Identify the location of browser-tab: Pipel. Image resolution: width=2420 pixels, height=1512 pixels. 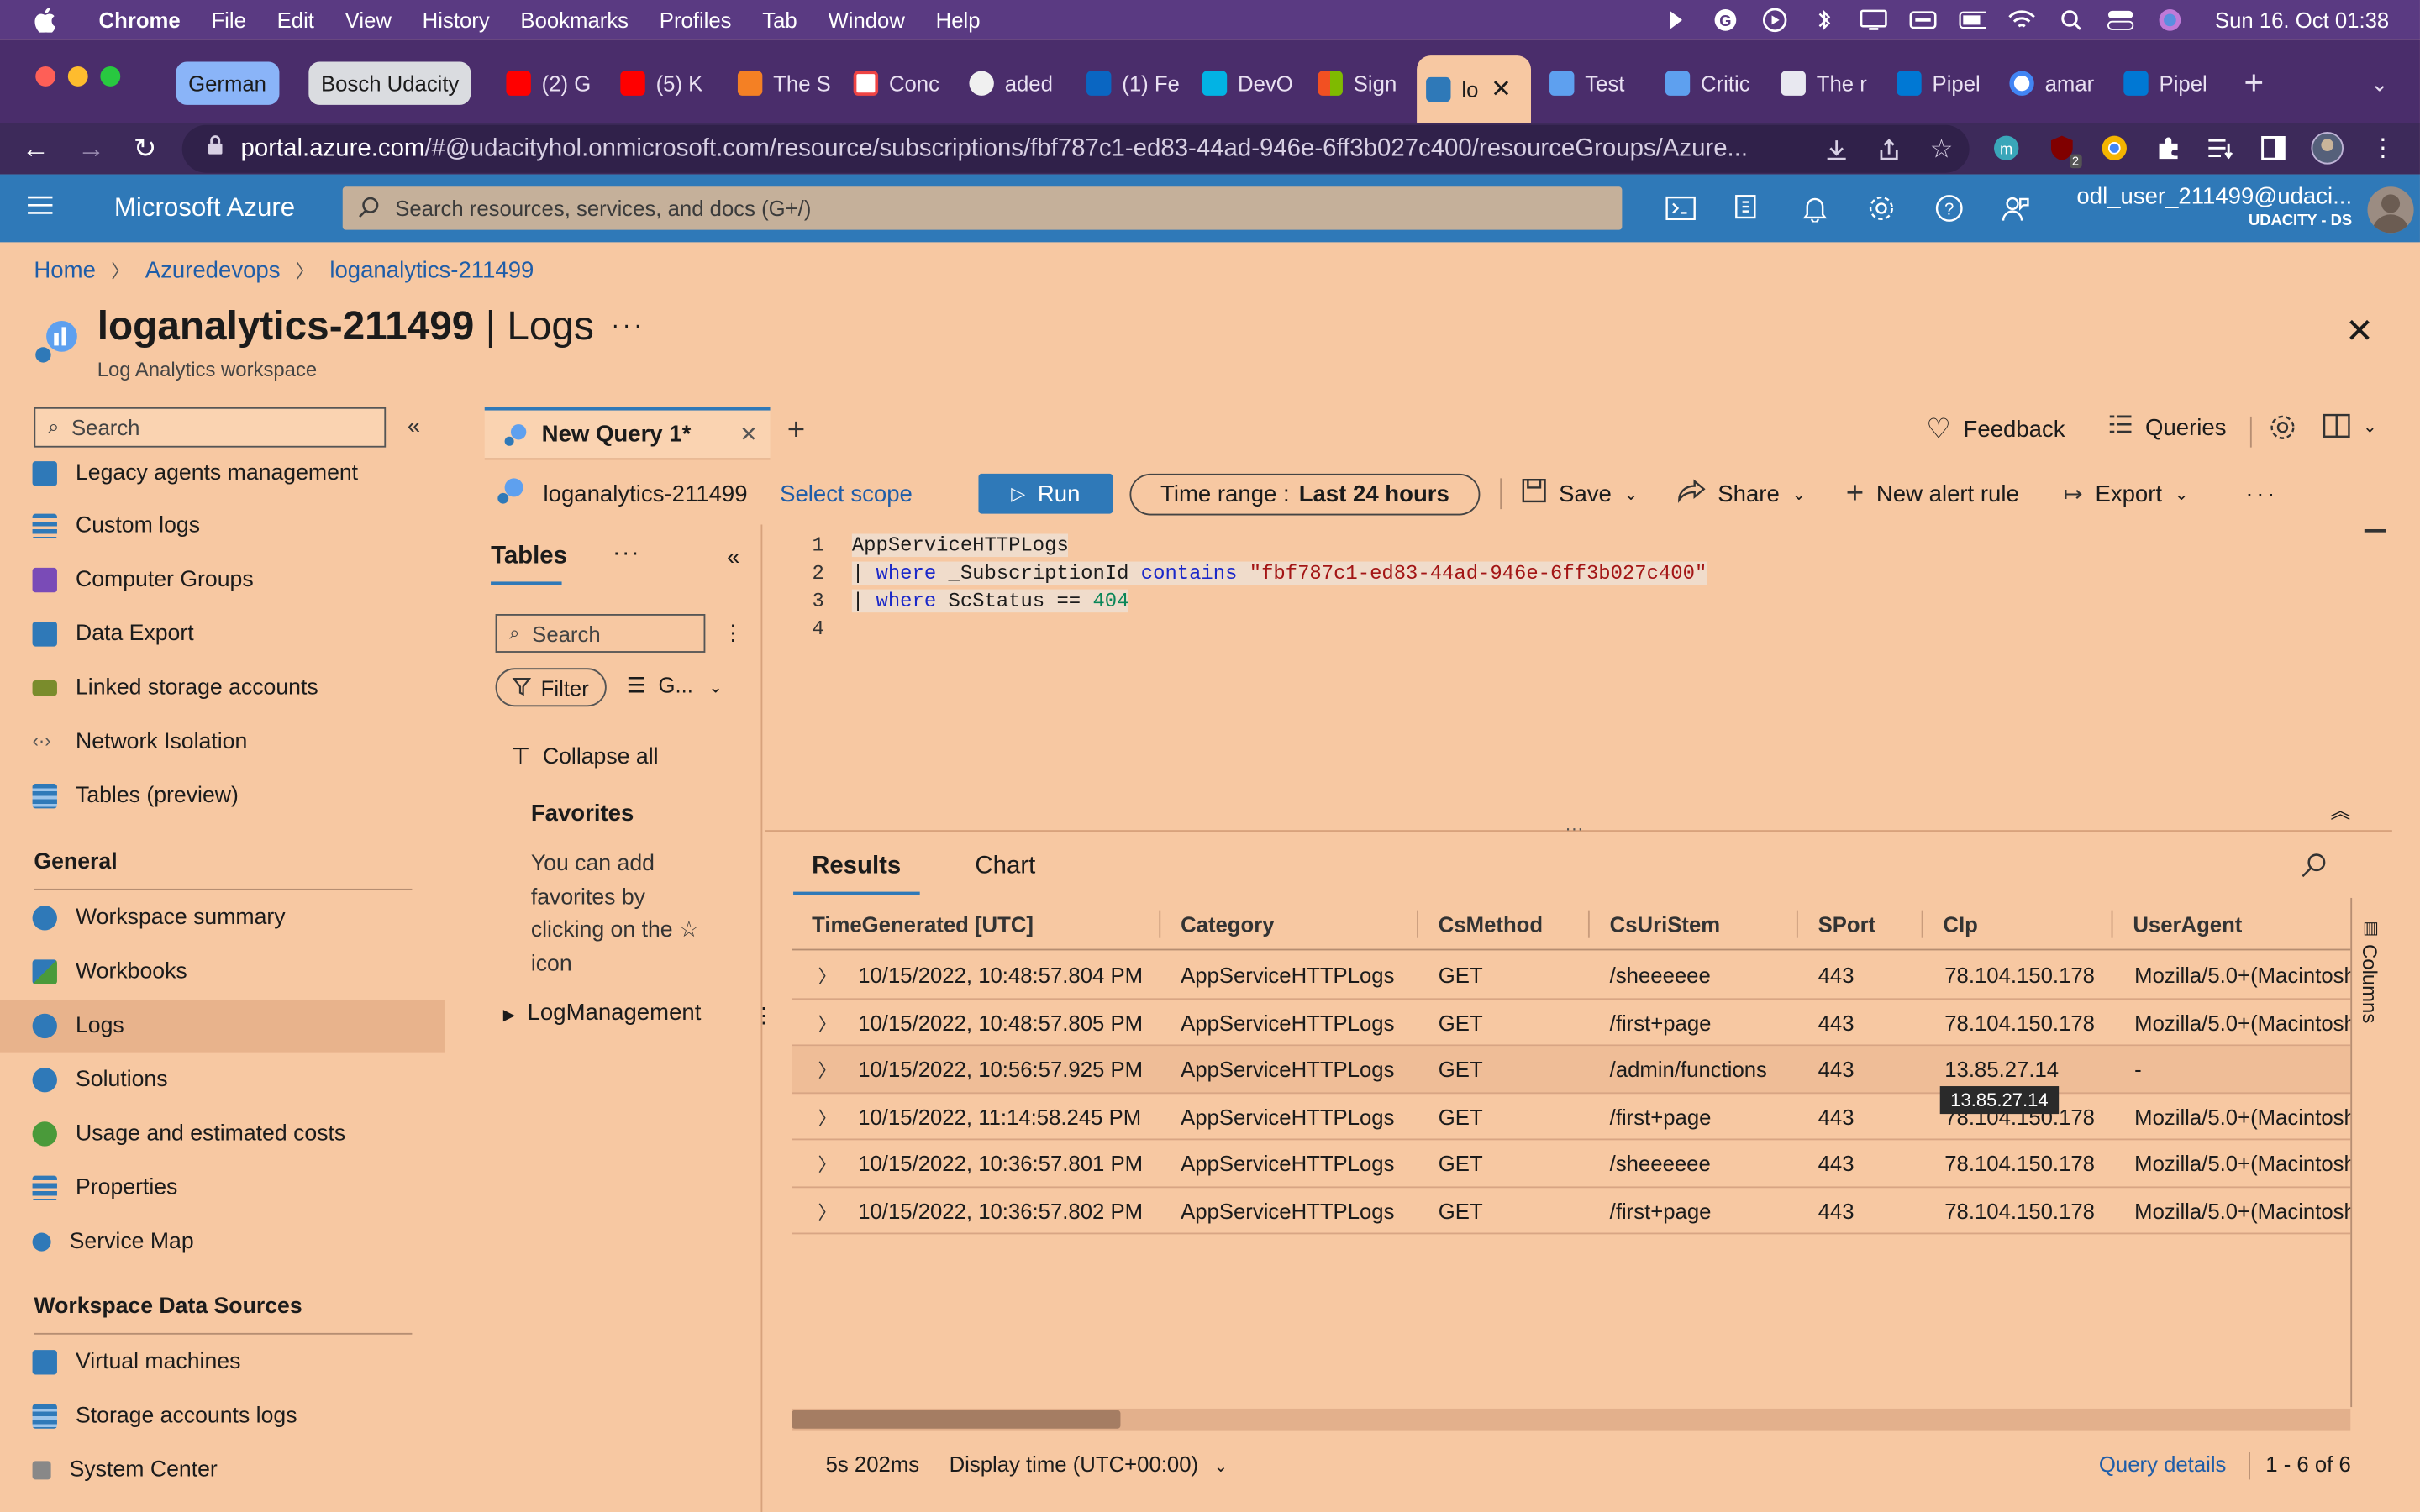
(2166, 82).